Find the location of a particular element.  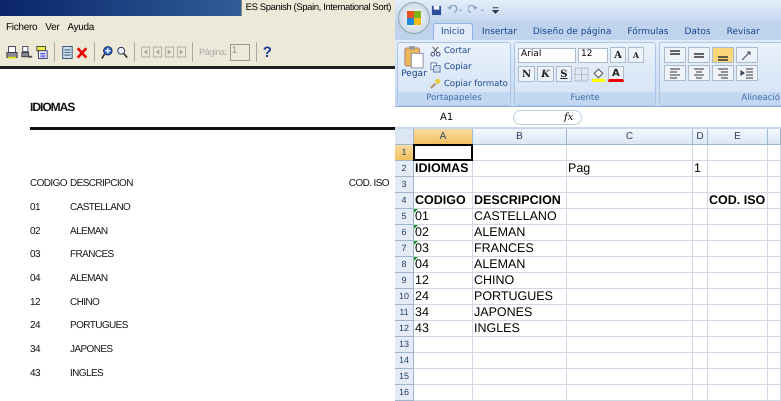

language-indicator: ES Spanish (Spain, International Sort) is located at coordinates (317, 8).